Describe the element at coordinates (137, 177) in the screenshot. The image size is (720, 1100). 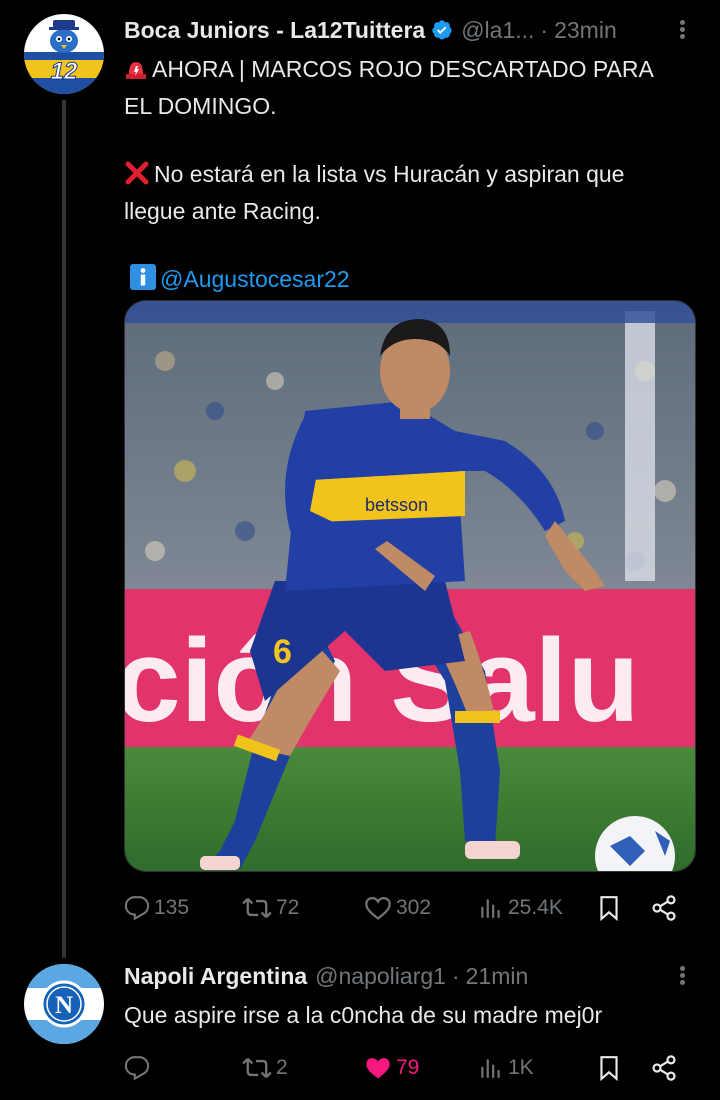
I see `cross-mark-emoji` at that location.